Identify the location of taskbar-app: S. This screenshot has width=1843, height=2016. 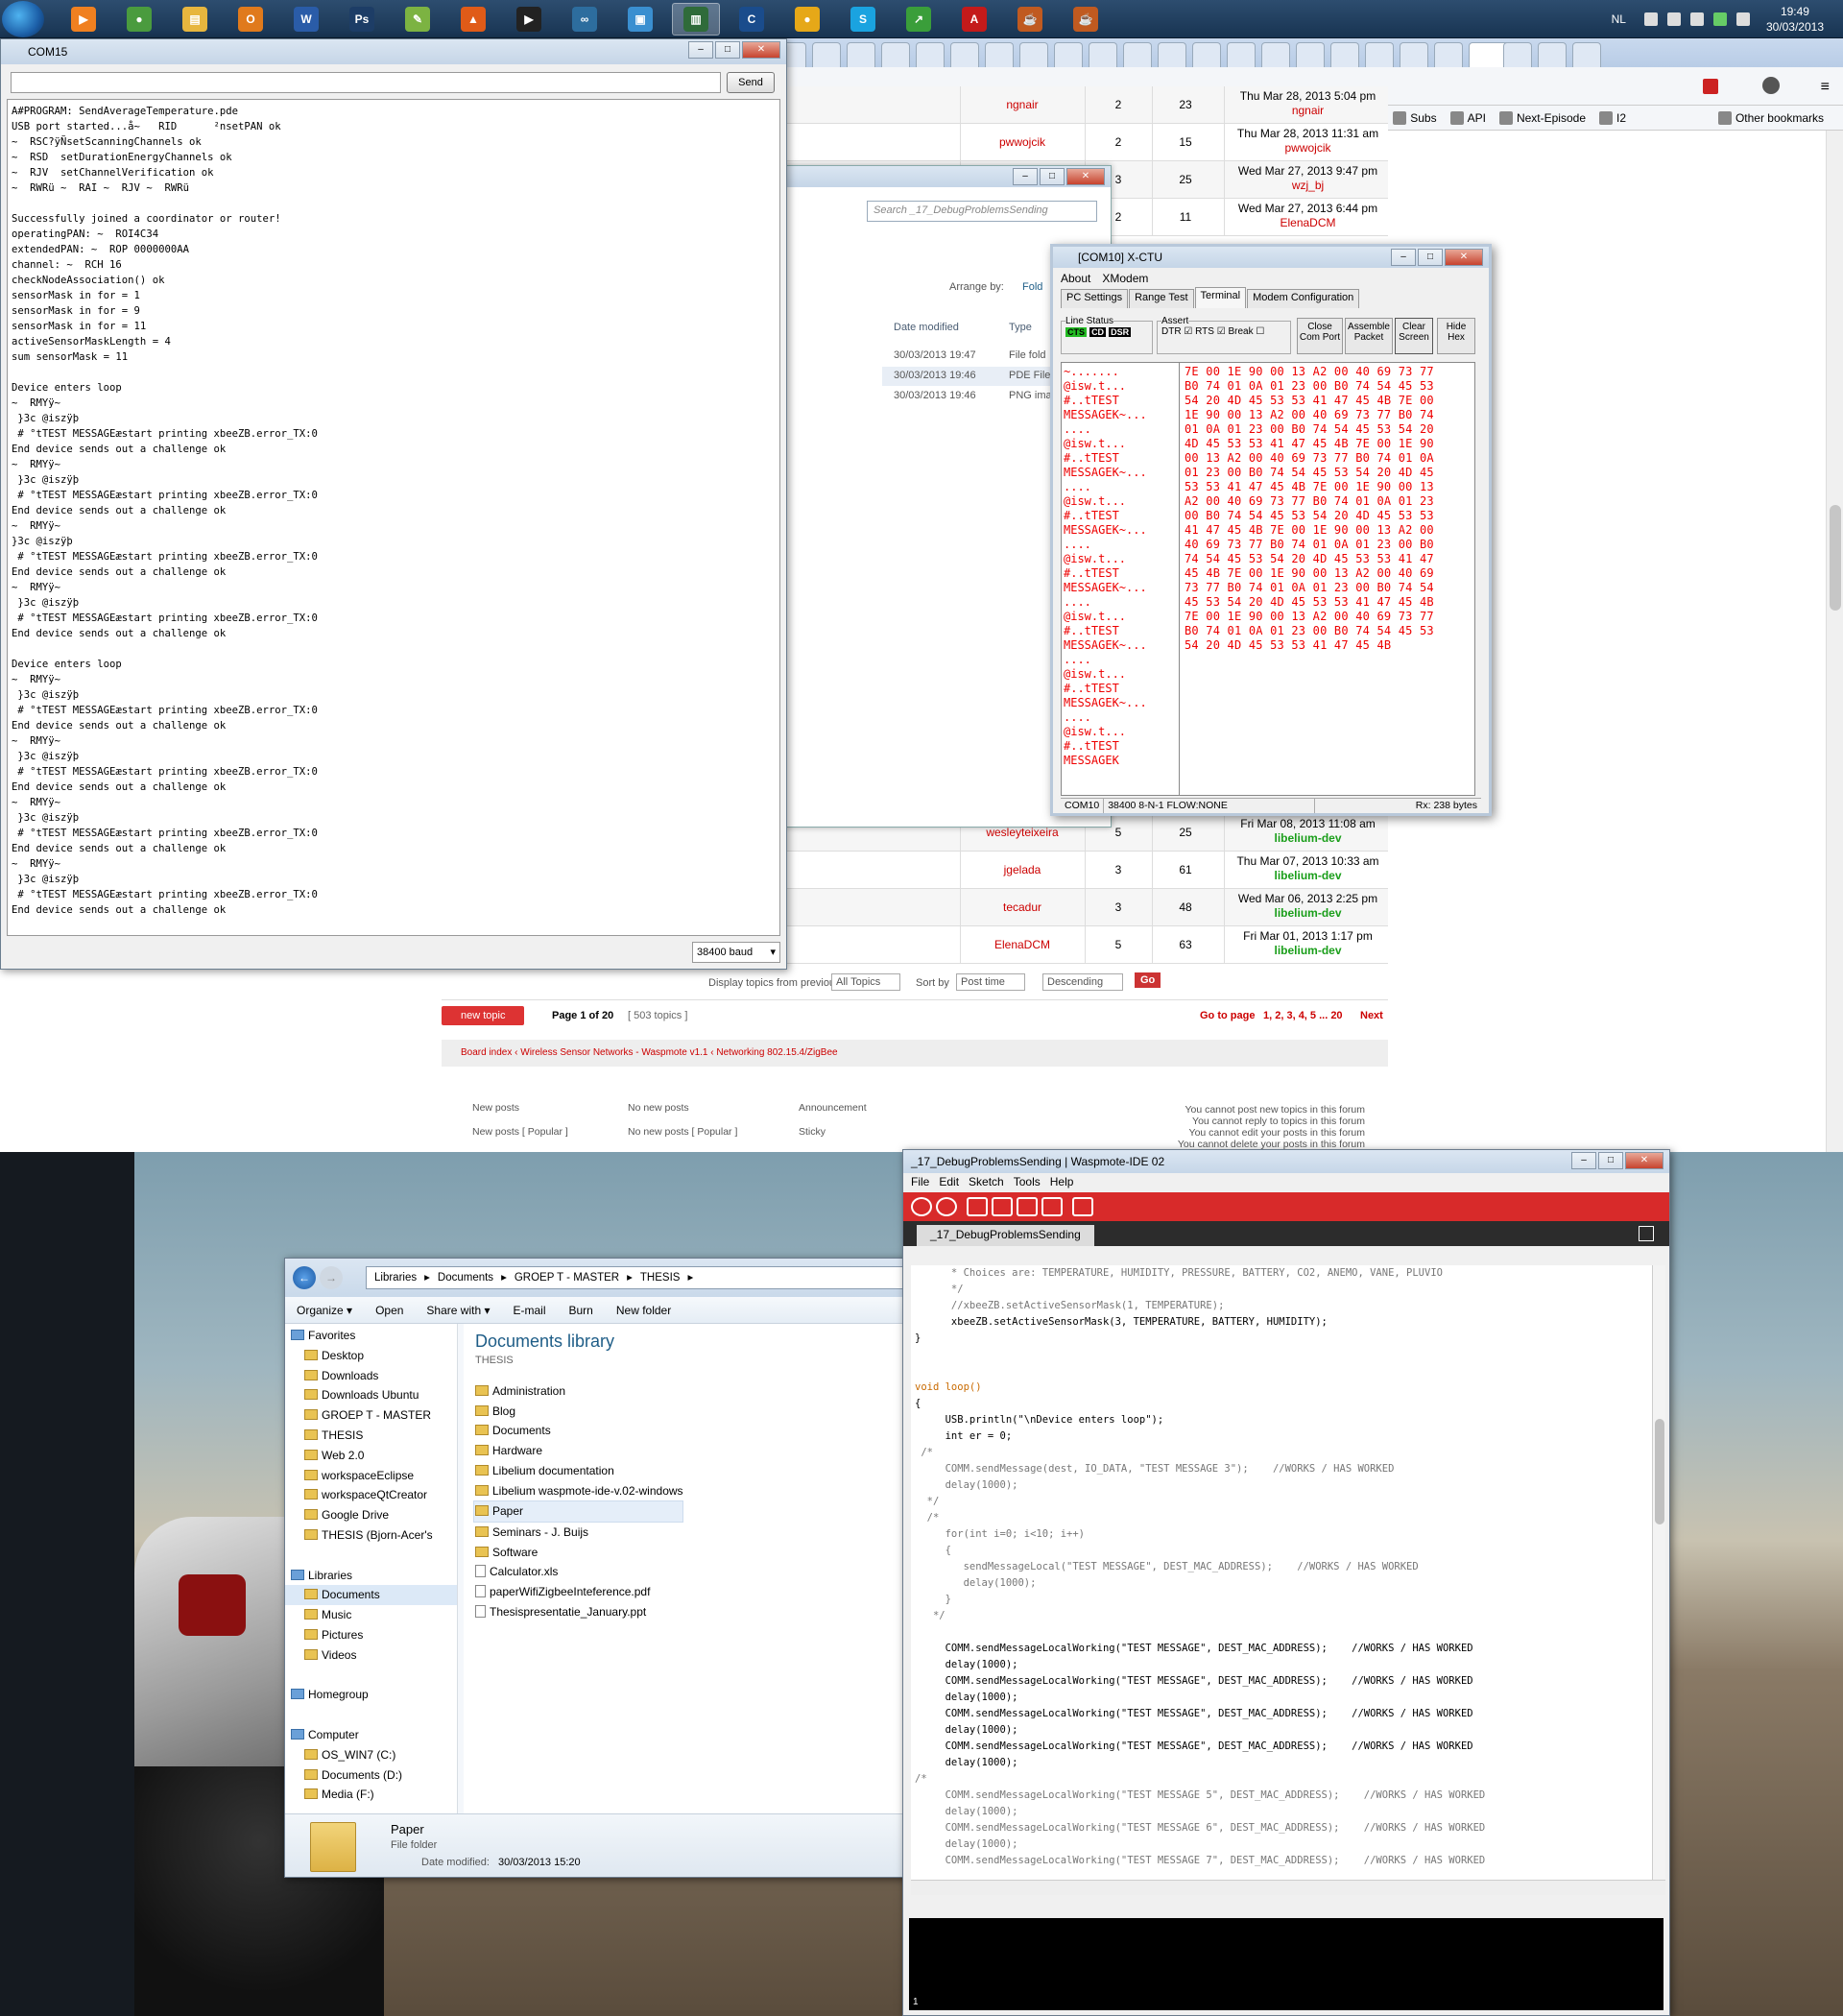
(863, 19).